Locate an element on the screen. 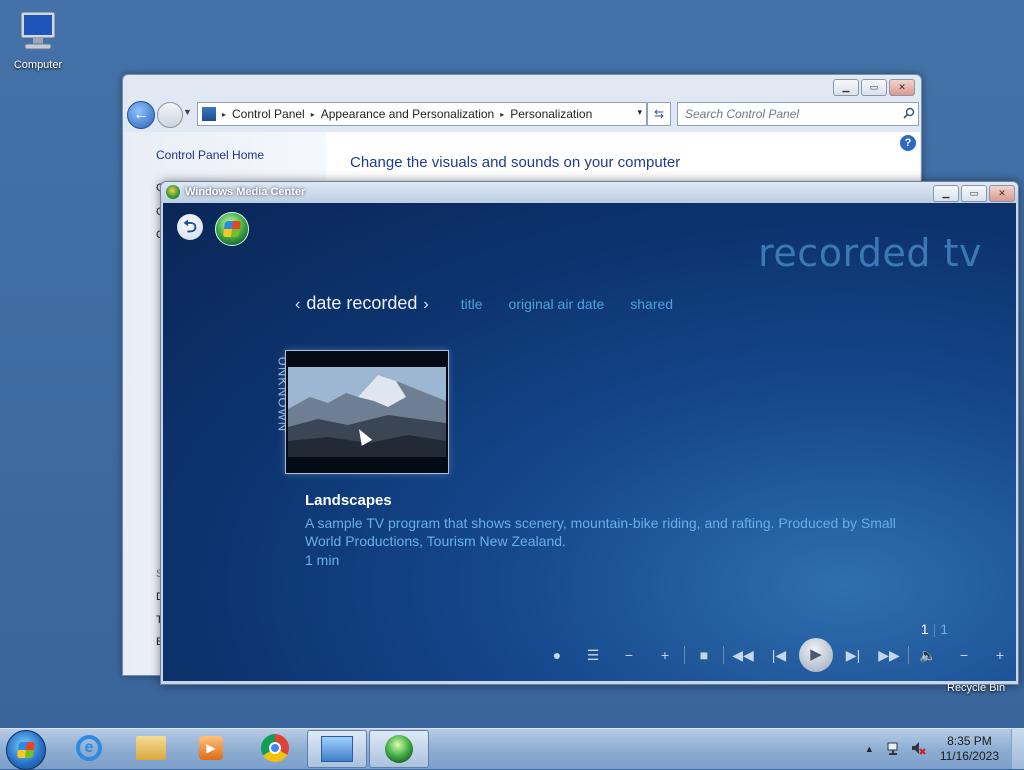  refresh-button: ⇆ is located at coordinates (659, 114).